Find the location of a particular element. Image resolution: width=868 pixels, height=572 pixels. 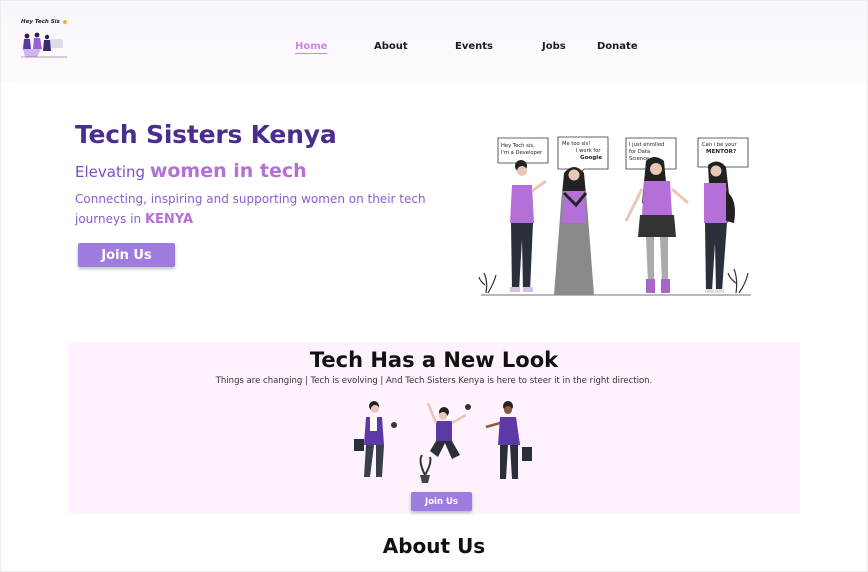

logo-illustration is located at coordinates (44, 39).